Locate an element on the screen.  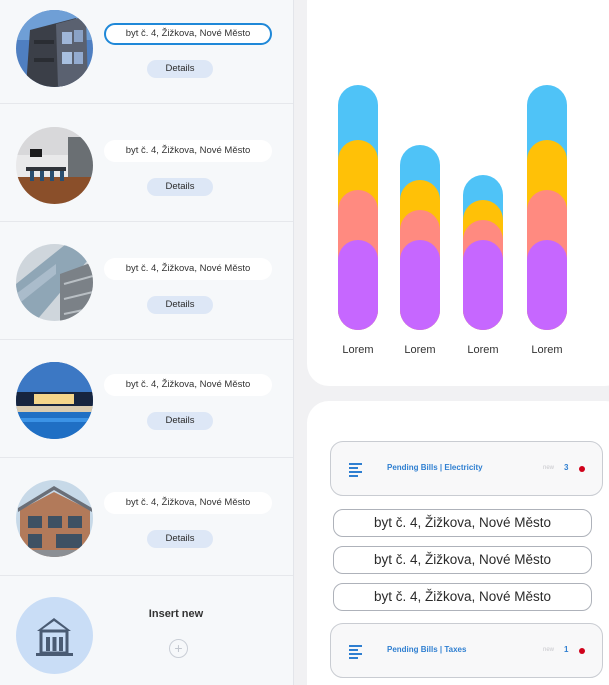
interior-photo is located at coordinates (54, 165).